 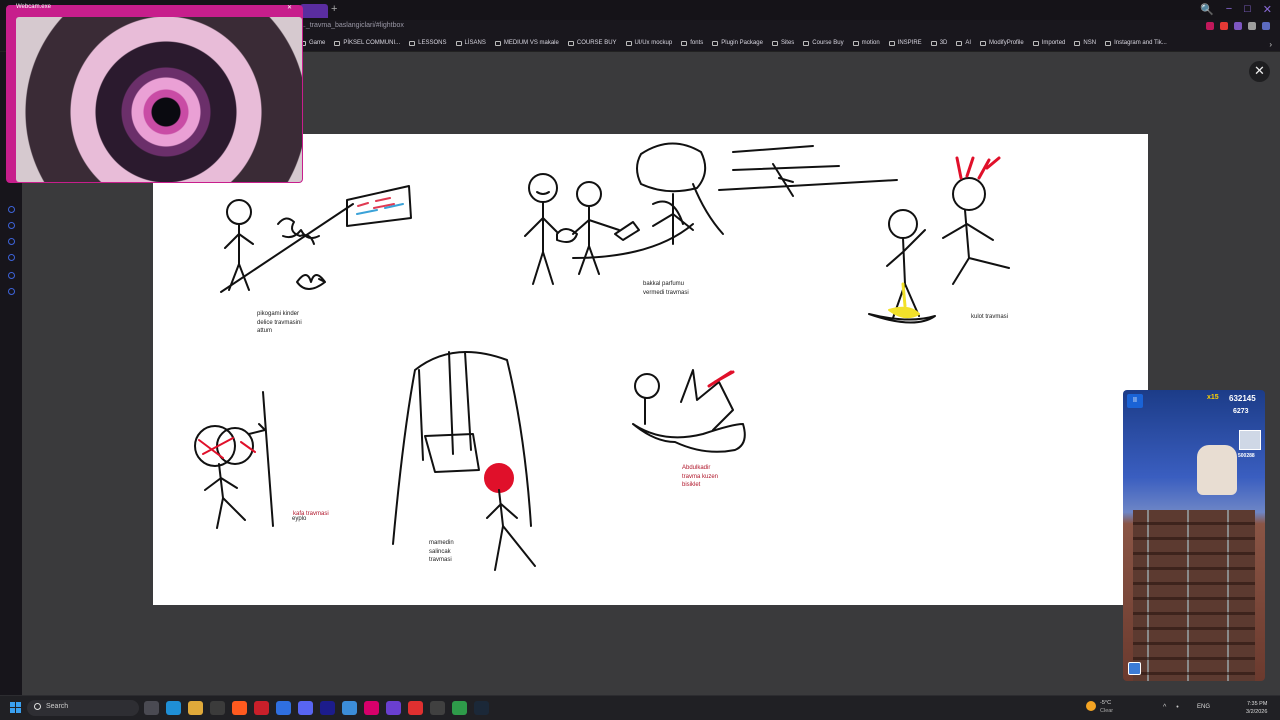 What do you see at coordinates (787, 43) in the screenshot?
I see `bookmark-label: Sites` at bounding box center [787, 43].